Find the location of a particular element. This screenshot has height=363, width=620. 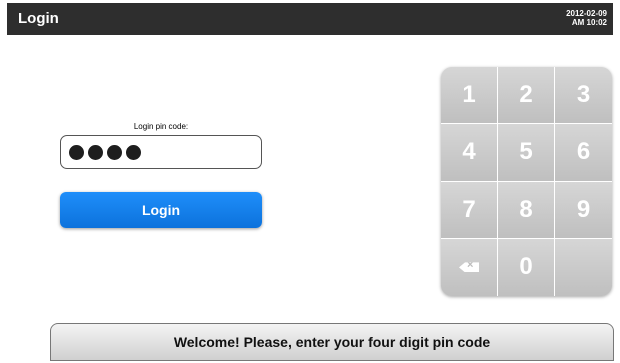

backspace-icon is located at coordinates (469, 267).